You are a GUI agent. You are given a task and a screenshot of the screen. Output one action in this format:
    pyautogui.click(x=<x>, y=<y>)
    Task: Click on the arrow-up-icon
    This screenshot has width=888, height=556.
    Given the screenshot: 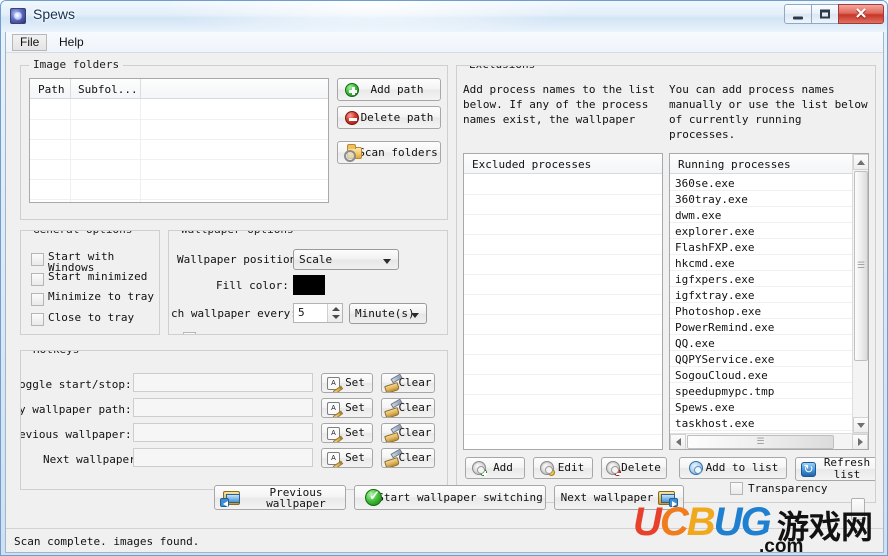 What is the action you would take?
    pyautogui.click(x=861, y=162)
    